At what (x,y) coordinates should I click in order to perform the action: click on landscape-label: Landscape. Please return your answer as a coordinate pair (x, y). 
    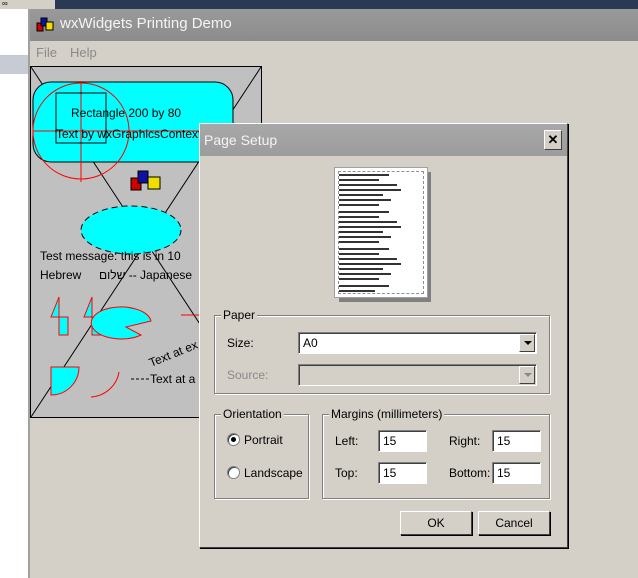
    Looking at the image, I should click on (273, 473).